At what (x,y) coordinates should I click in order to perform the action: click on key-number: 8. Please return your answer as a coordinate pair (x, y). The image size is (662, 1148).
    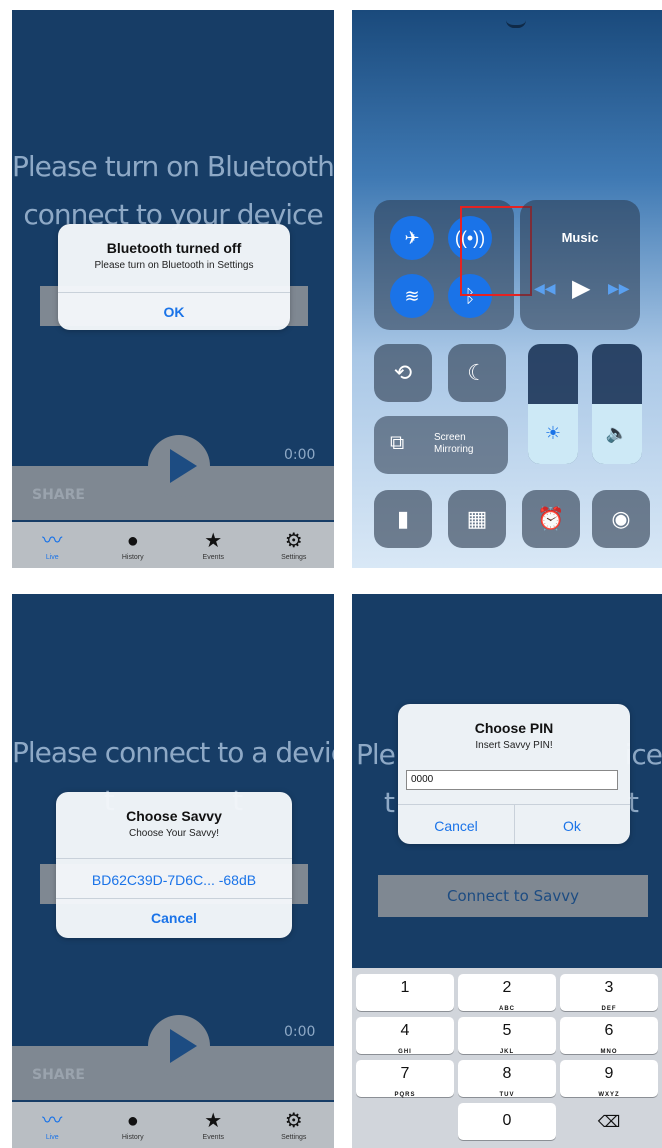
    Looking at the image, I should click on (507, 1073).